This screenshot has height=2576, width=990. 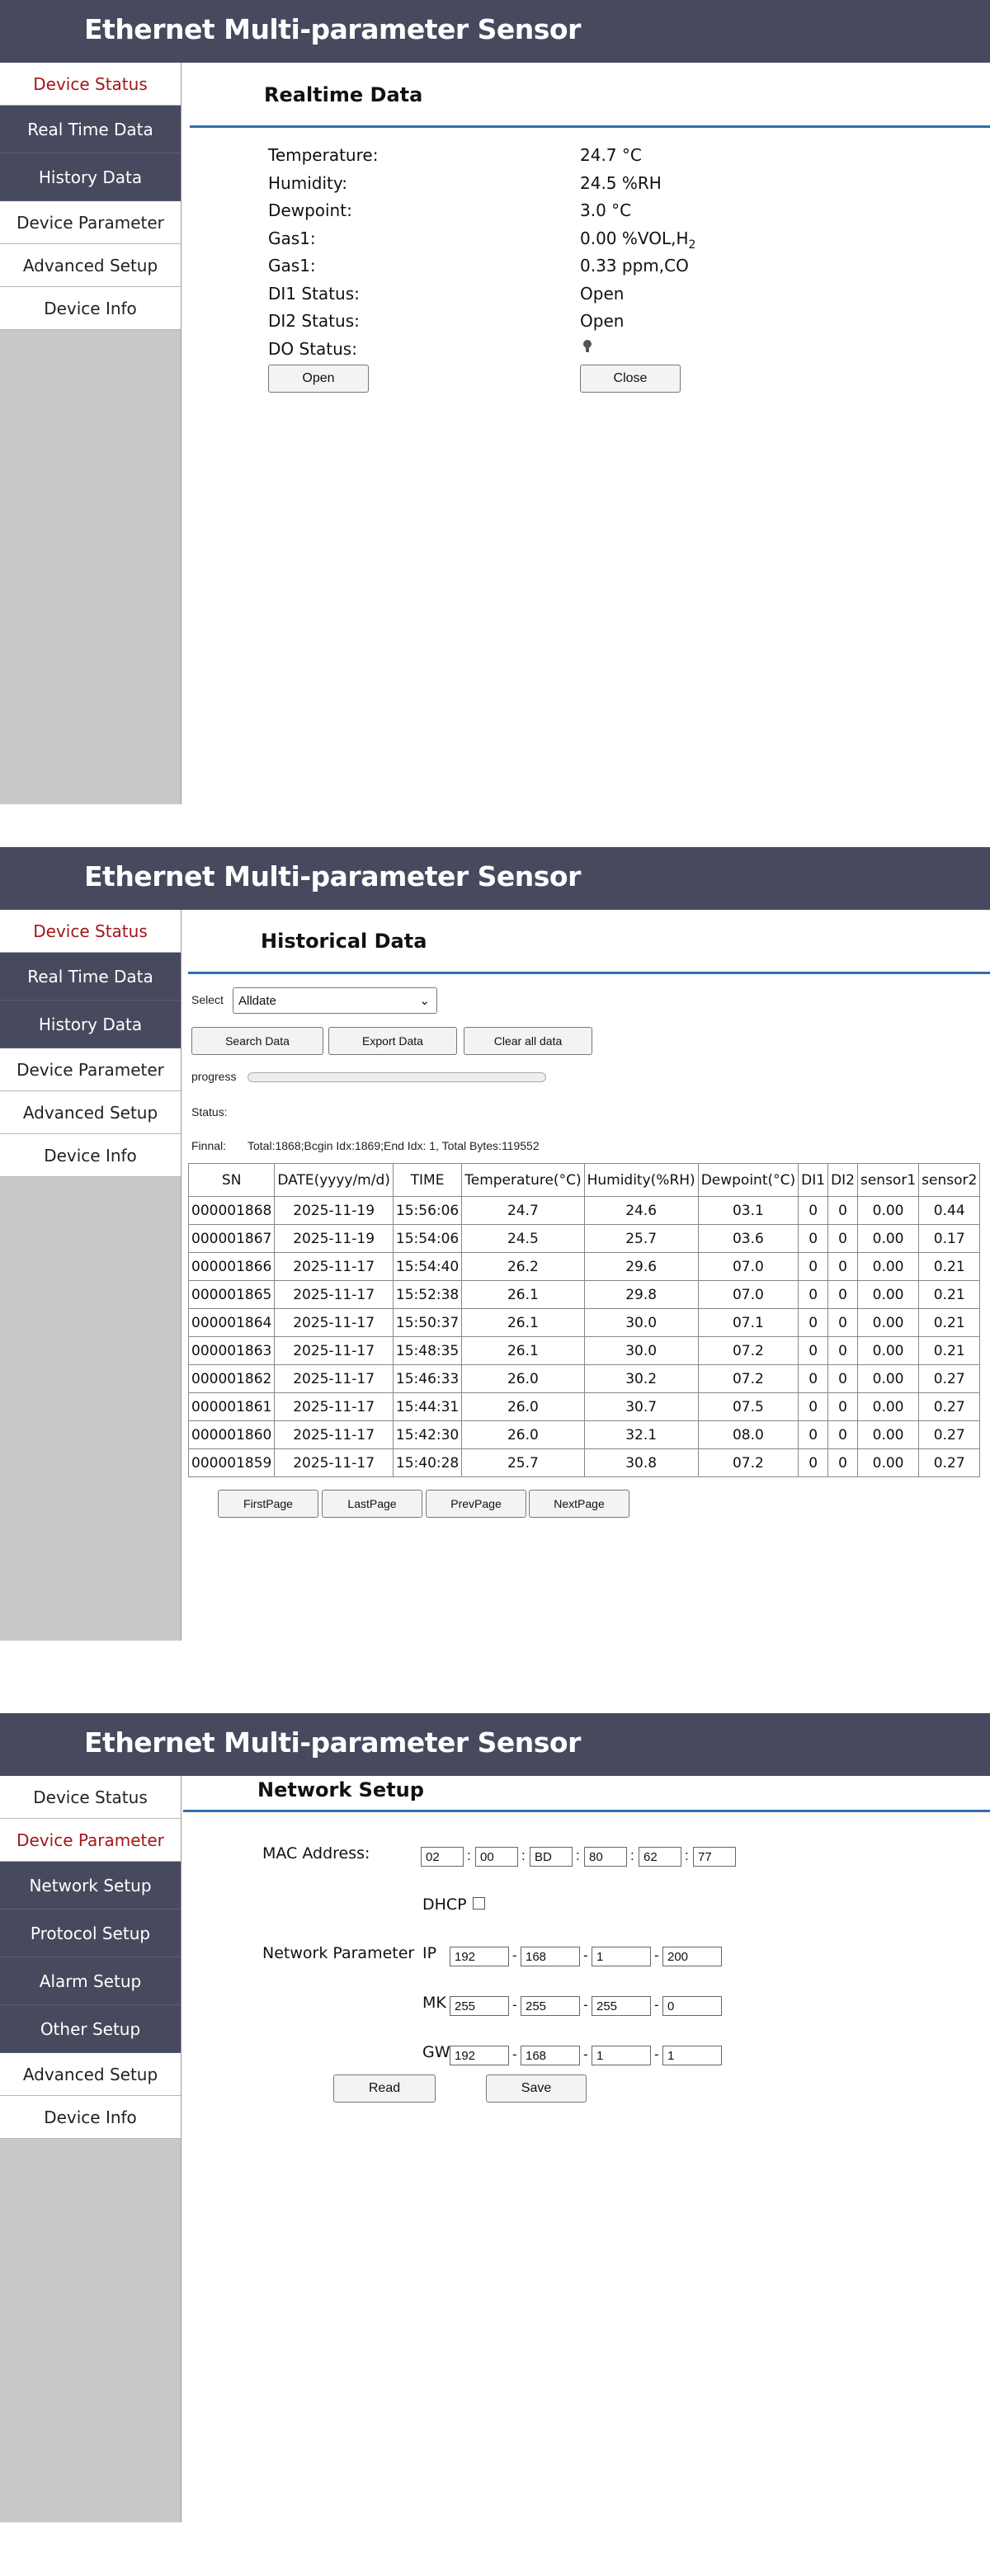 What do you see at coordinates (476, 1504) in the screenshot?
I see `prev-page-button: PrevPage` at bounding box center [476, 1504].